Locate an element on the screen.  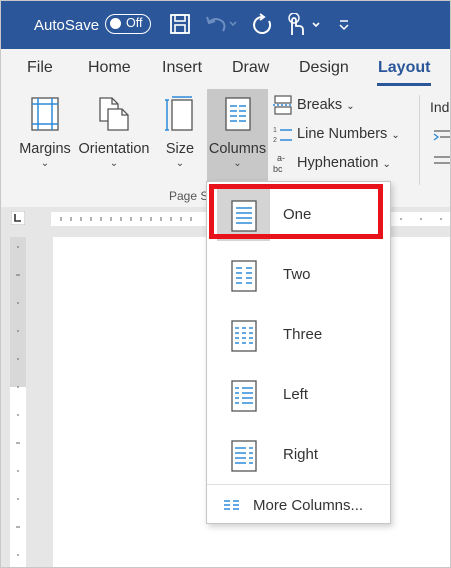
vertical-ruler is located at coordinates (18, 402).